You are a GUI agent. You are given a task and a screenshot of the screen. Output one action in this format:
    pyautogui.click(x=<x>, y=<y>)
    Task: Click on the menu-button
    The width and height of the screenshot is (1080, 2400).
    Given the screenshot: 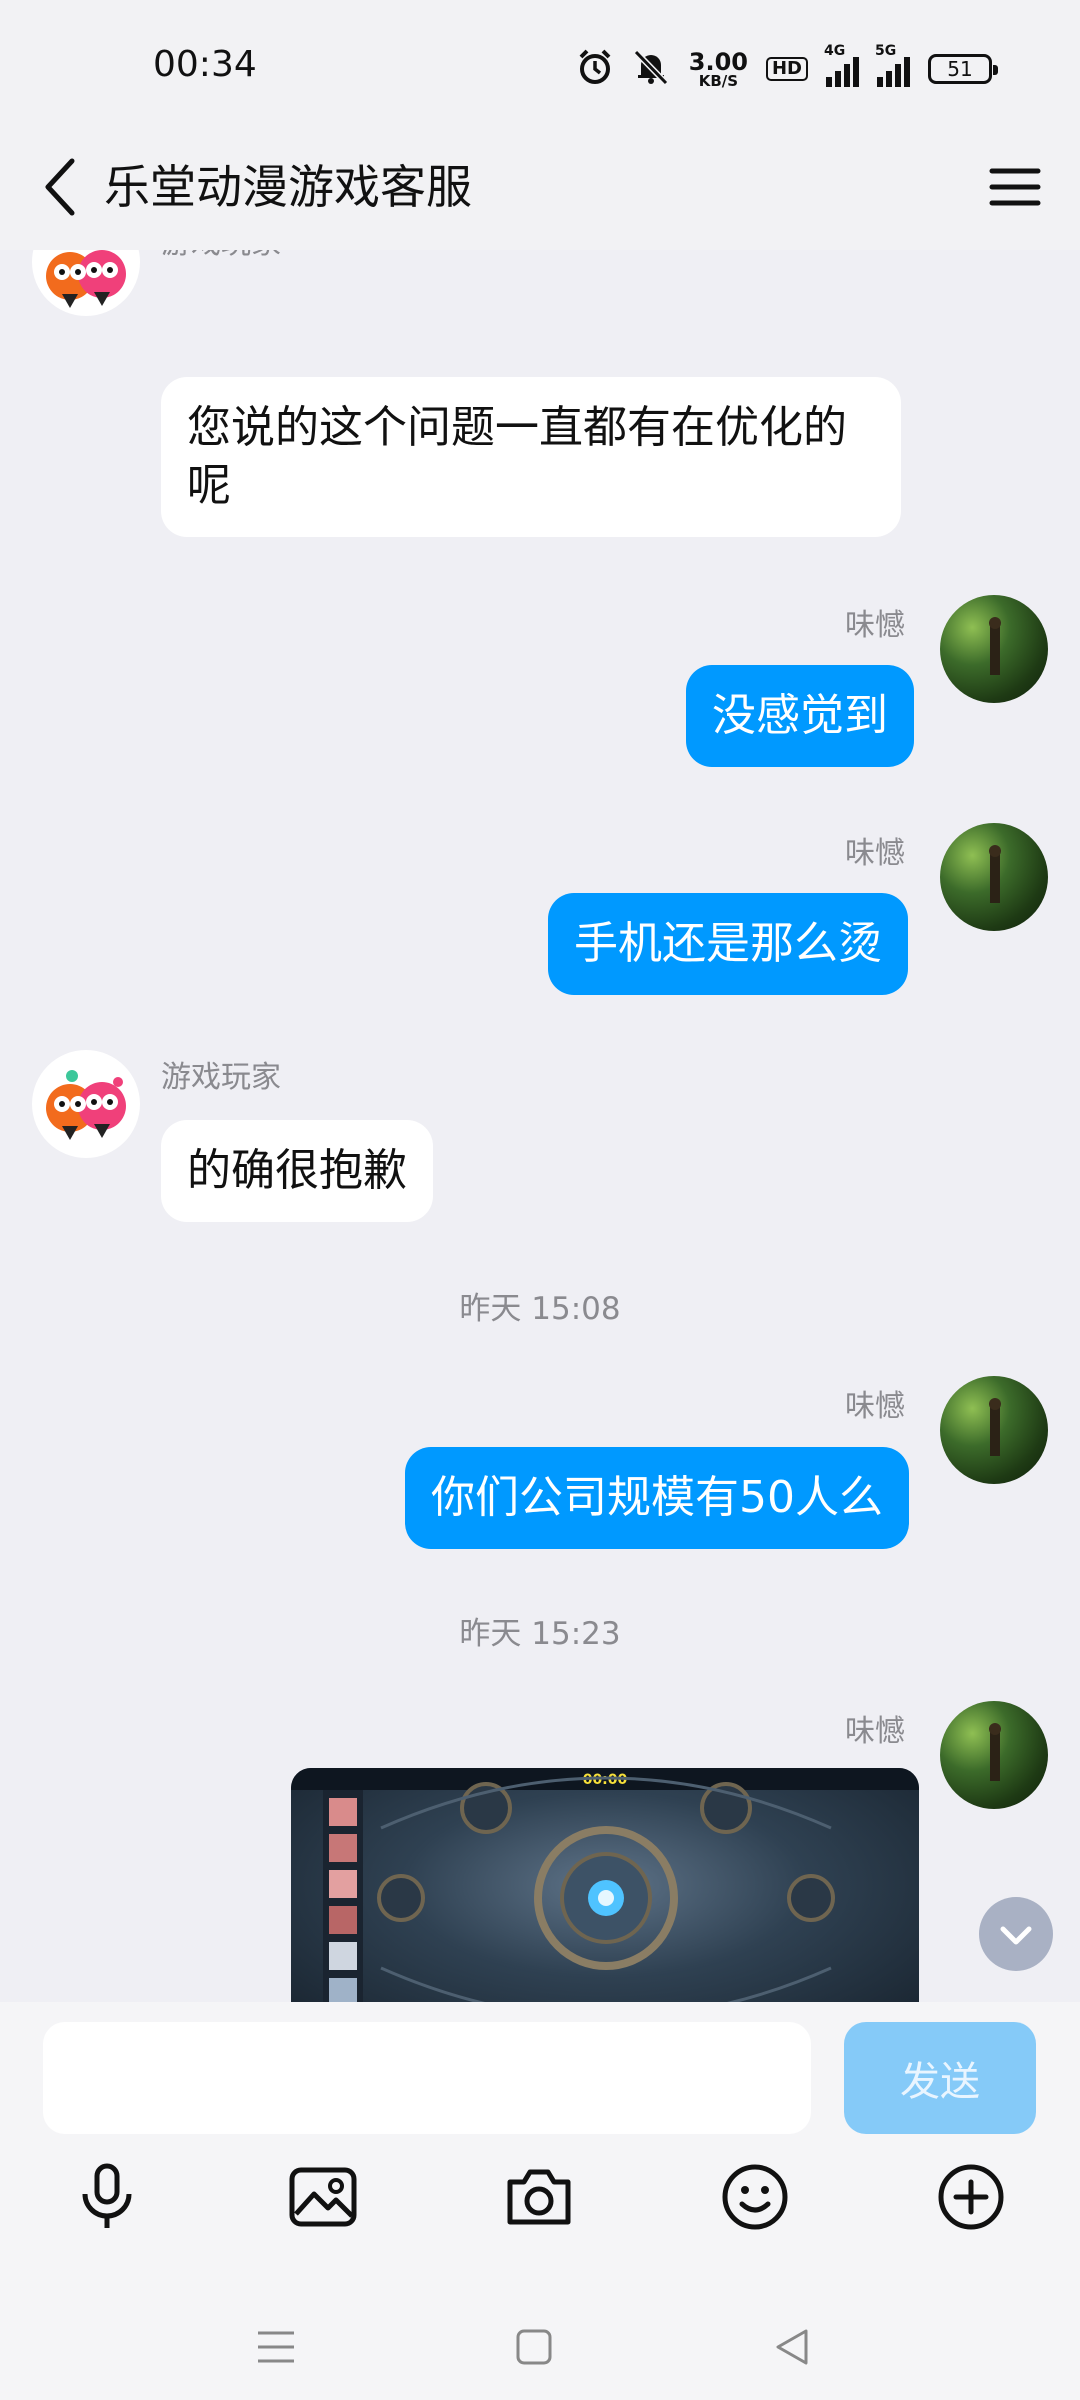 What is the action you would take?
    pyautogui.click(x=1015, y=187)
    